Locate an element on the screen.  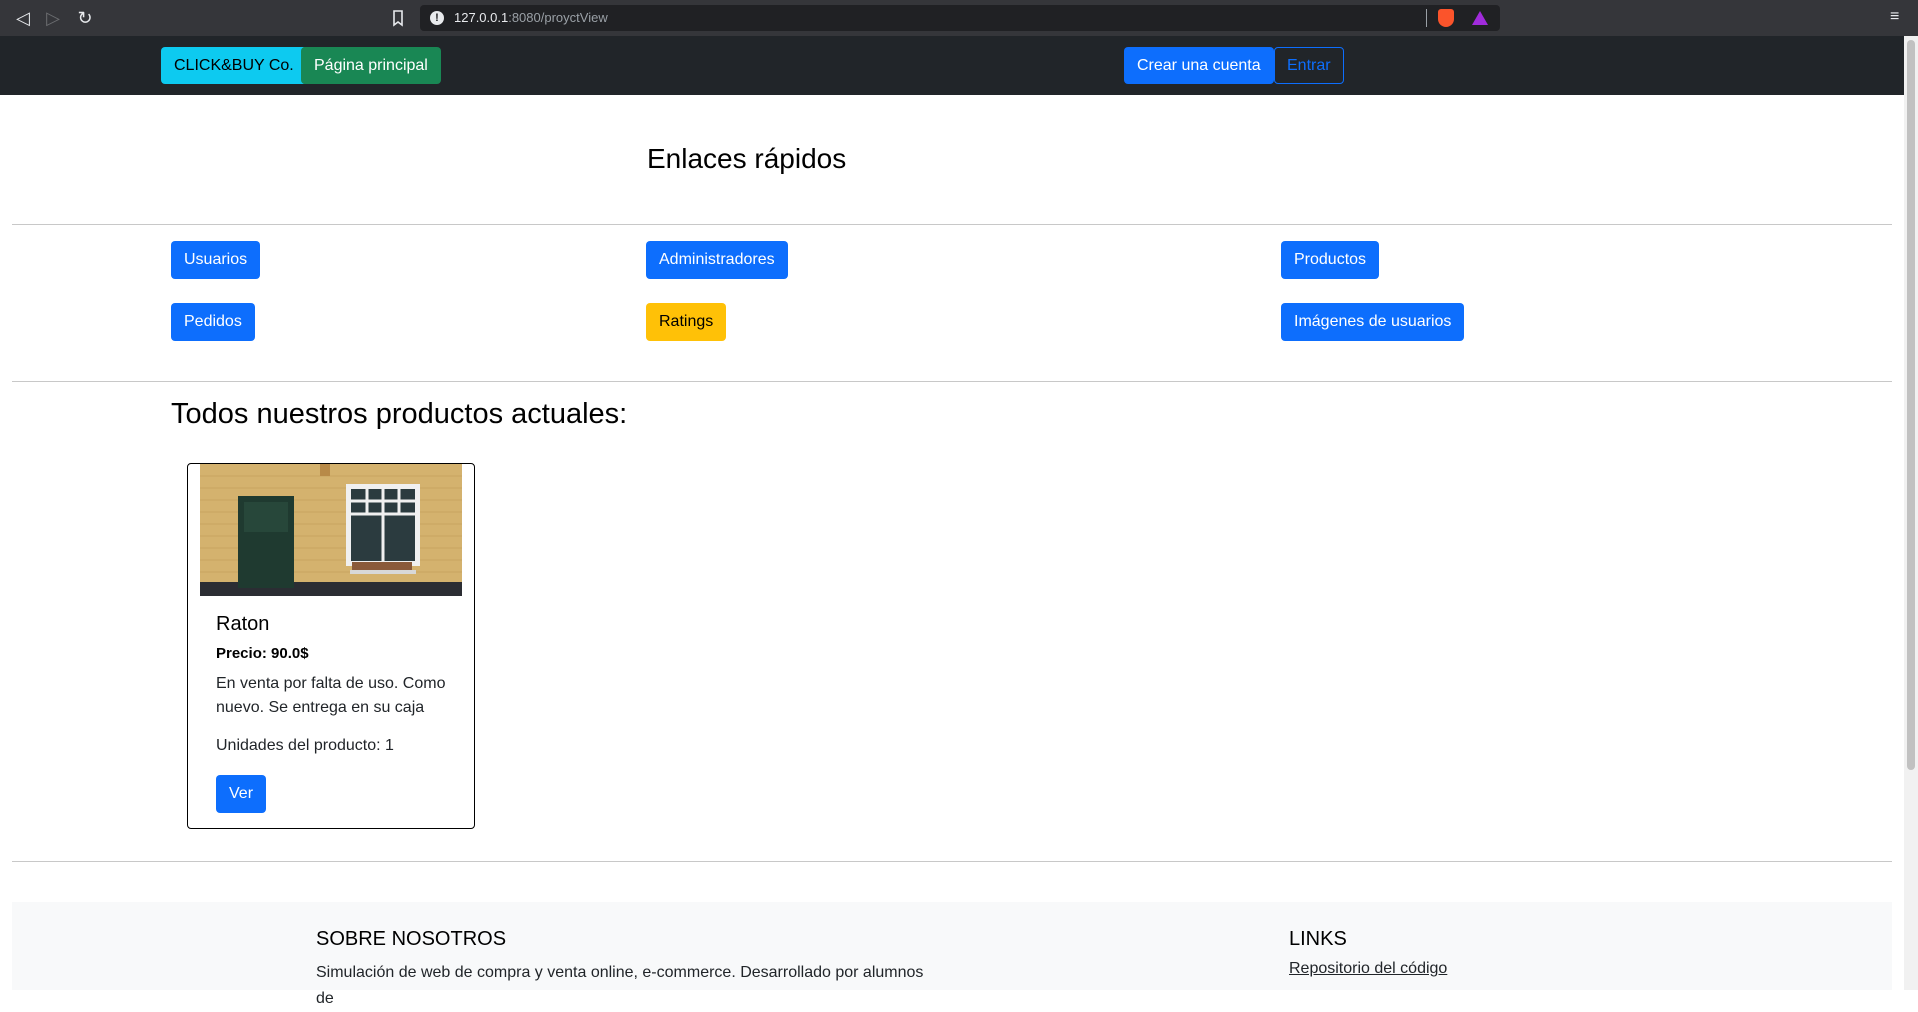
quick-links-heading: Enlaces rápidos is located at coordinates (747, 158).